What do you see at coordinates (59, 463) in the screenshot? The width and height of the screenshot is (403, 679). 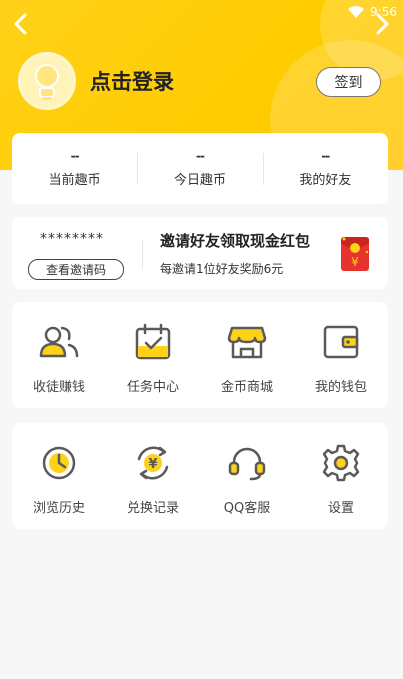 I see `history-clock-icon` at bounding box center [59, 463].